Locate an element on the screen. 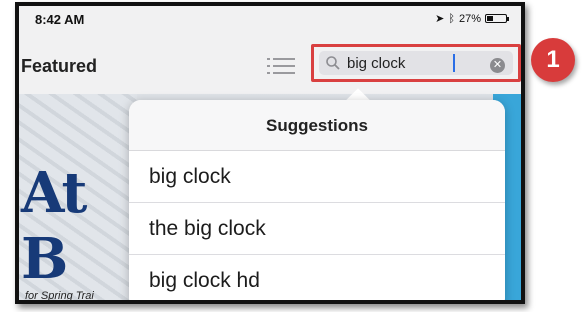 This screenshot has width=584, height=312. suggestion-item: big clock is located at coordinates (317, 177).